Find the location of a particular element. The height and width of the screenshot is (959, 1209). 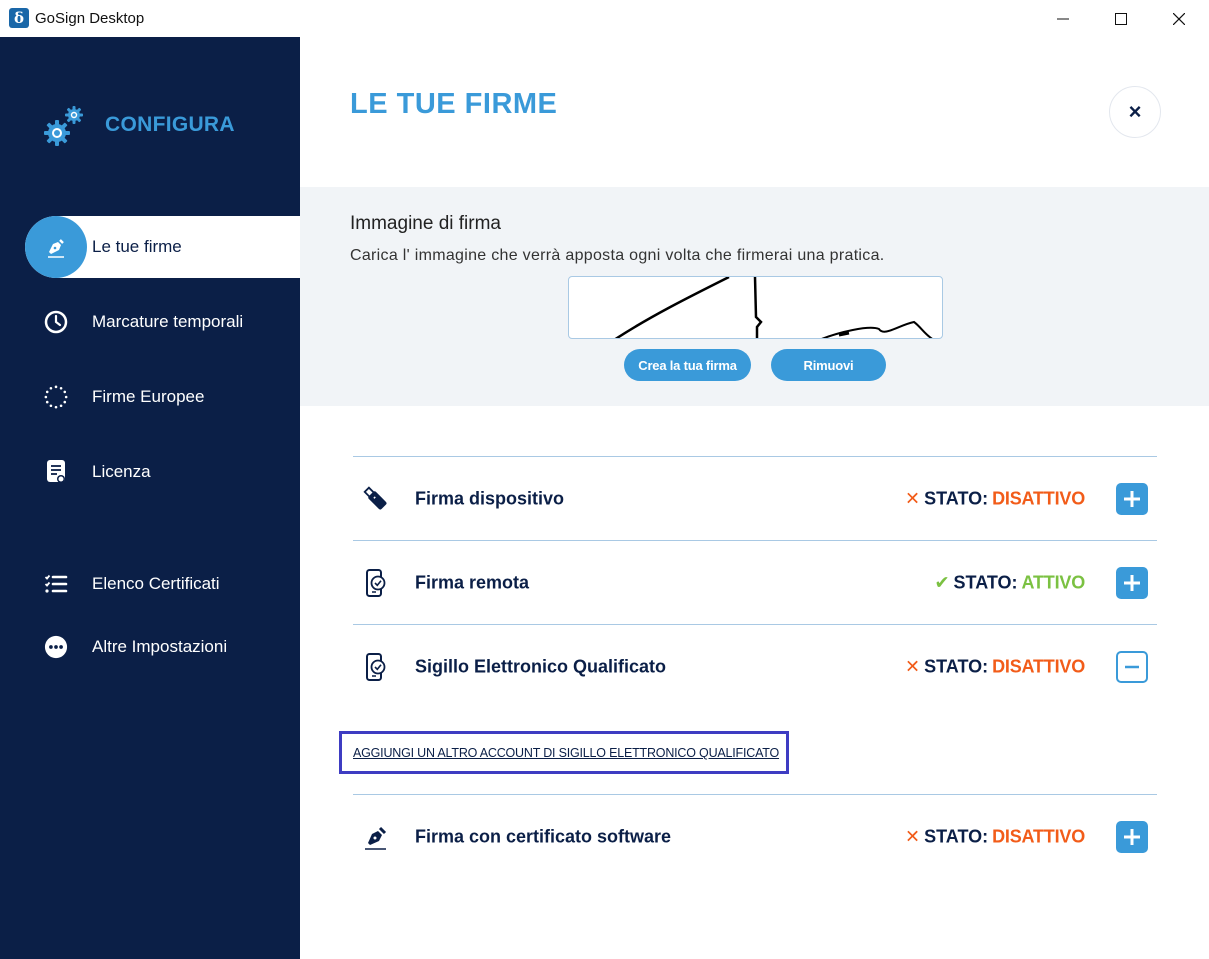

sidebar-item-label: Elenco Certificati is located at coordinates (156, 583).